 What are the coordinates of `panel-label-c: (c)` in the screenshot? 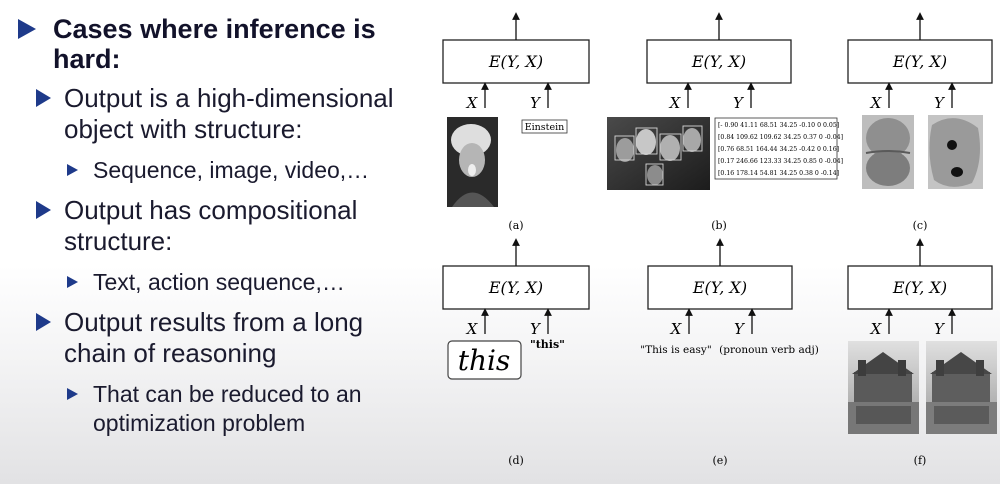 It's located at (920, 225).